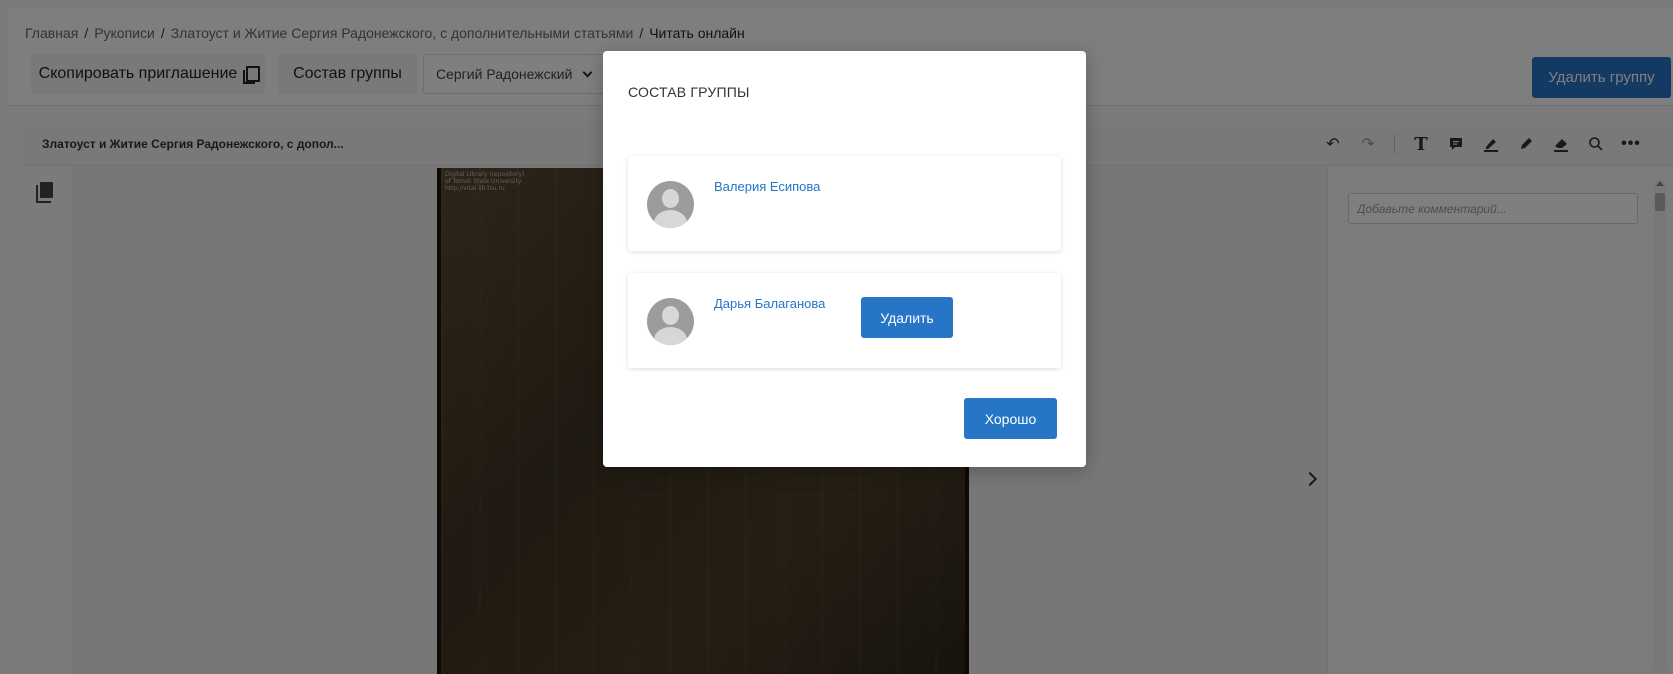 The image size is (1673, 674). Describe the element at coordinates (769, 303) in the screenshot. I see `member-name: Дарья Балаганова` at that location.